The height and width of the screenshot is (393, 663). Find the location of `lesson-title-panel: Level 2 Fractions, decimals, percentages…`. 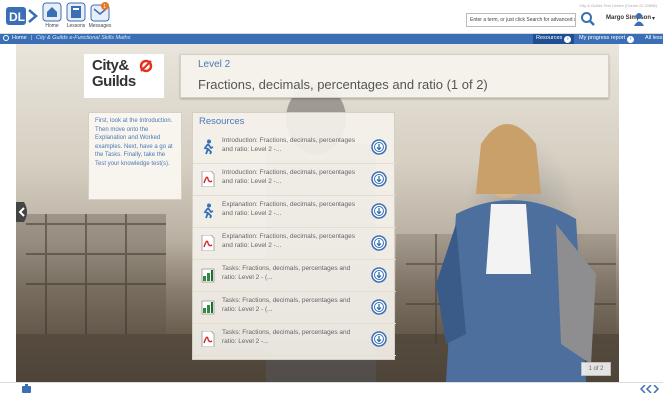

lesson-title-panel: Level 2 Fractions, decimals, percentages… is located at coordinates (394, 76).